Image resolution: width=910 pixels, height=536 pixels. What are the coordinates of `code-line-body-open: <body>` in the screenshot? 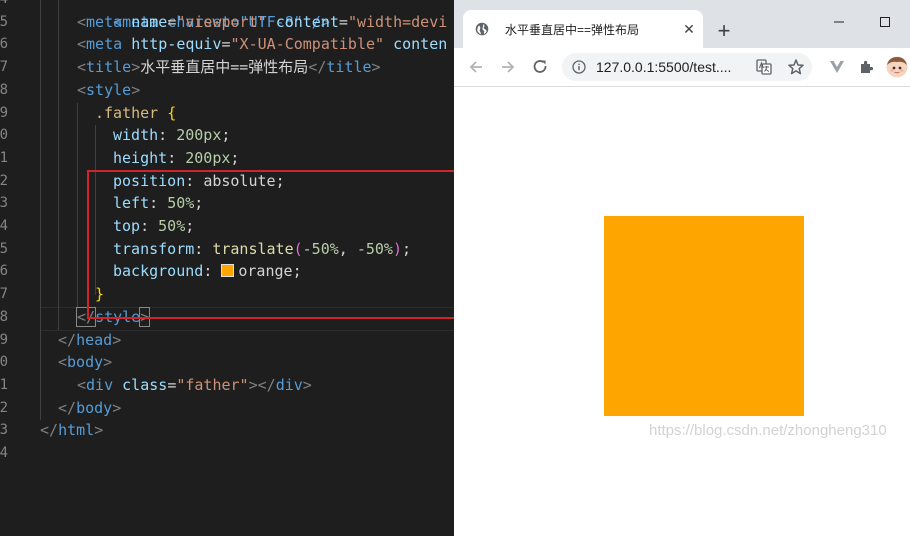 It's located at (85, 362).